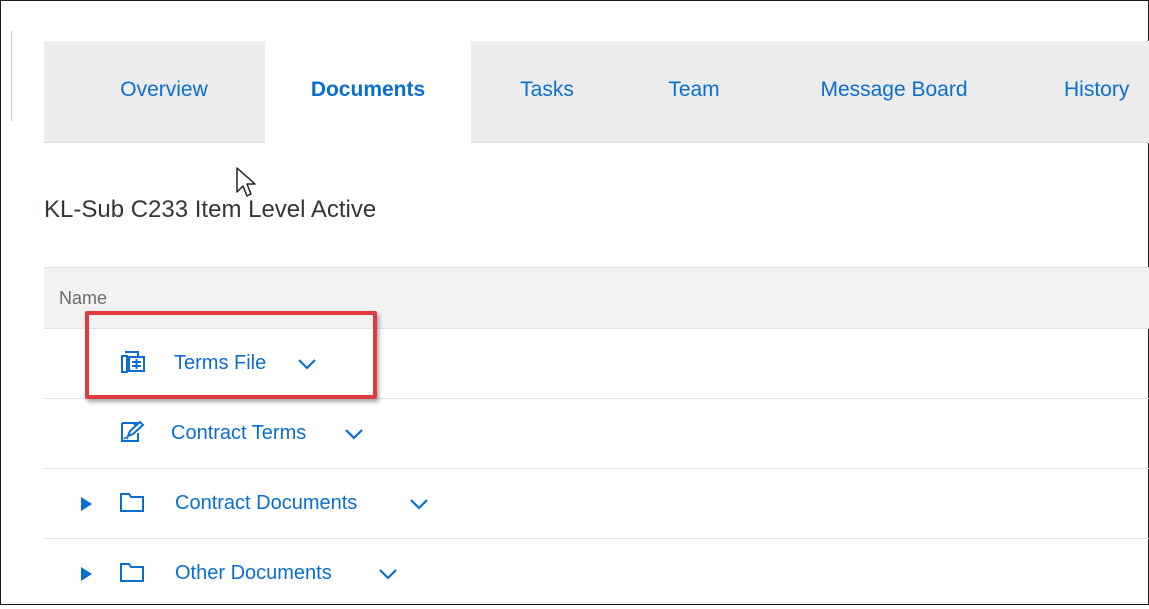  I want to click on table-row-contract-documents: Contract Documents, so click(596, 504).